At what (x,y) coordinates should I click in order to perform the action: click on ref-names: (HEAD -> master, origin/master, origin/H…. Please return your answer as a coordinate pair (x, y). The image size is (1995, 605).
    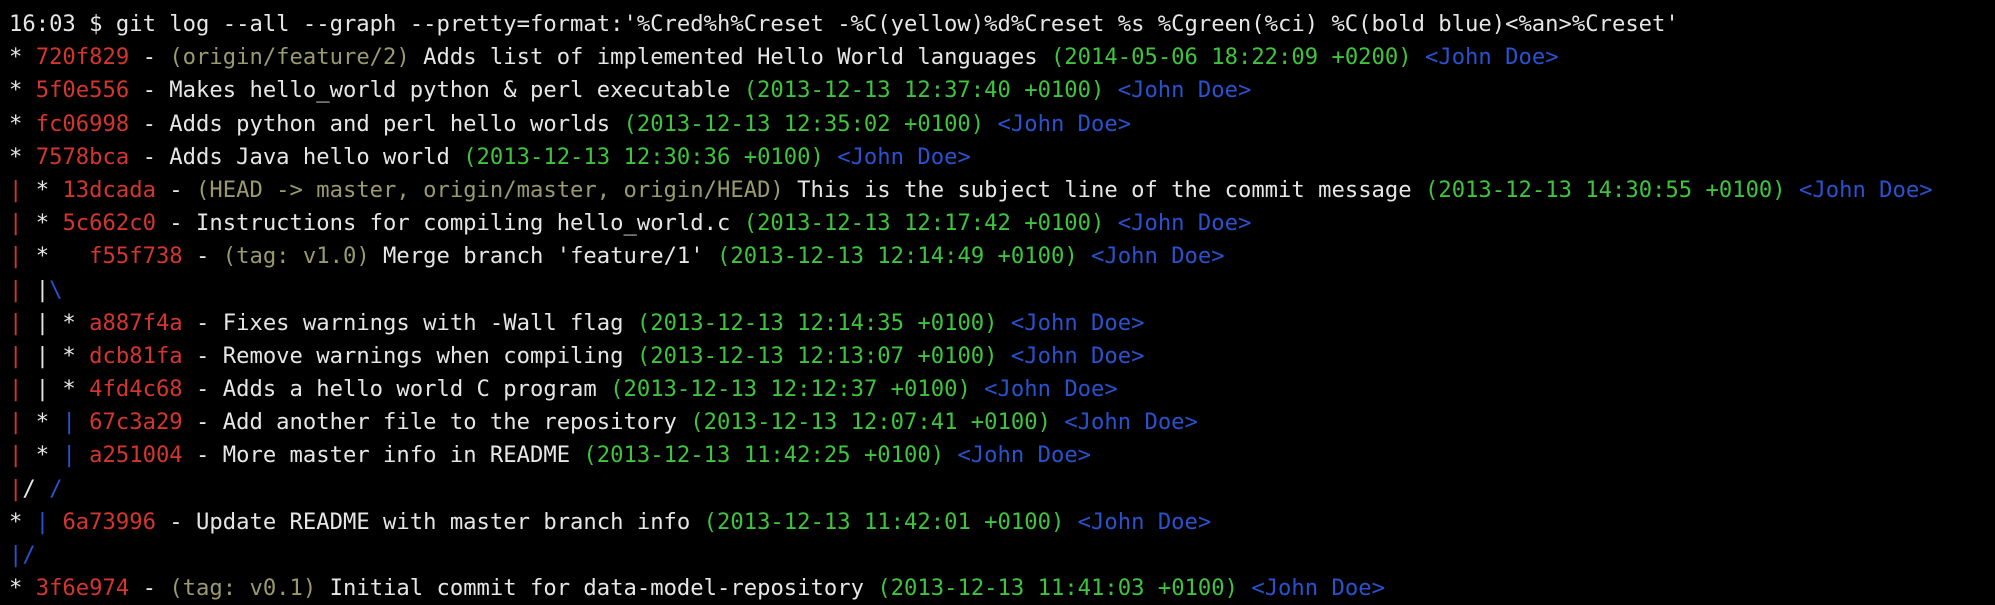
    Looking at the image, I should click on (490, 189).